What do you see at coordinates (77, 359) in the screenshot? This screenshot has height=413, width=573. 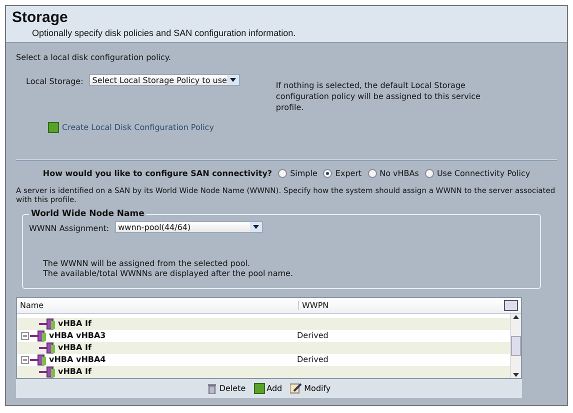 I see `tree-item: vHBA vHBA4` at bounding box center [77, 359].